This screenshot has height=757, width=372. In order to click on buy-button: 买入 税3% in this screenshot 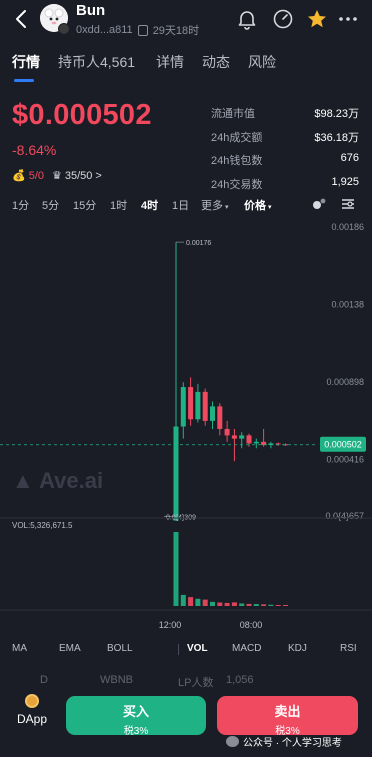, I will do `click(136, 716)`.